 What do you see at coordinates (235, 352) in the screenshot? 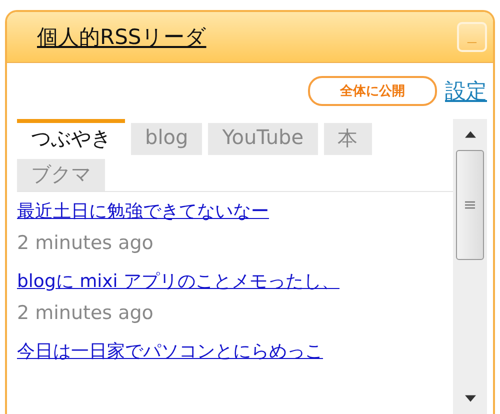
I see `entry-link: 今日は一日家でパソコンとにらめっこ` at bounding box center [235, 352].